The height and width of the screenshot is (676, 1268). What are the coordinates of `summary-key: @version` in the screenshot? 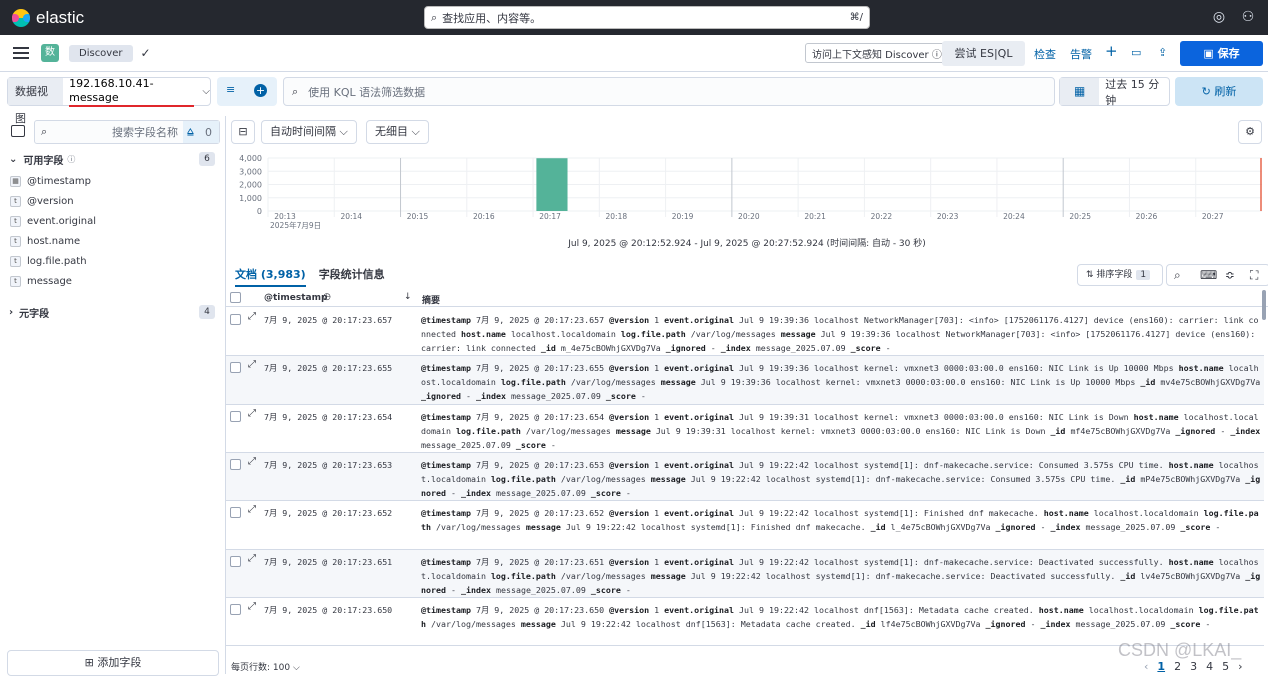 It's located at (629, 368).